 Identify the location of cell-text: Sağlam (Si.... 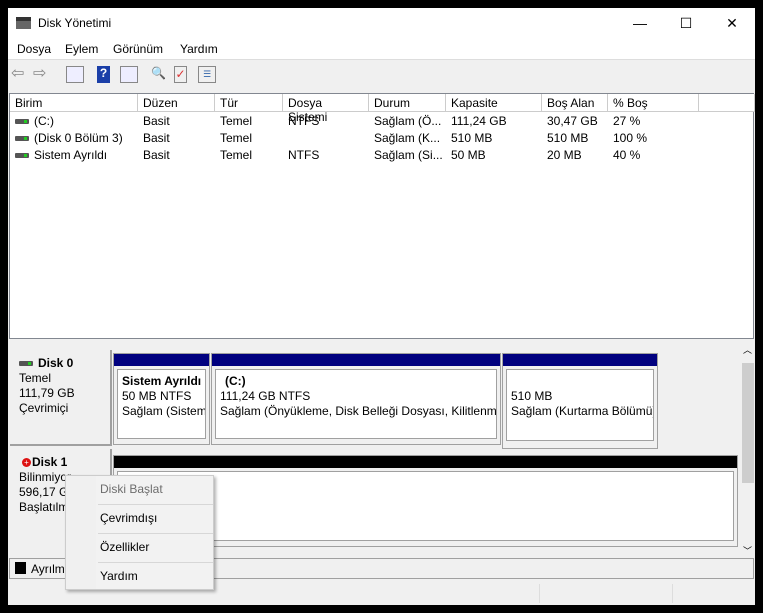
(408, 155).